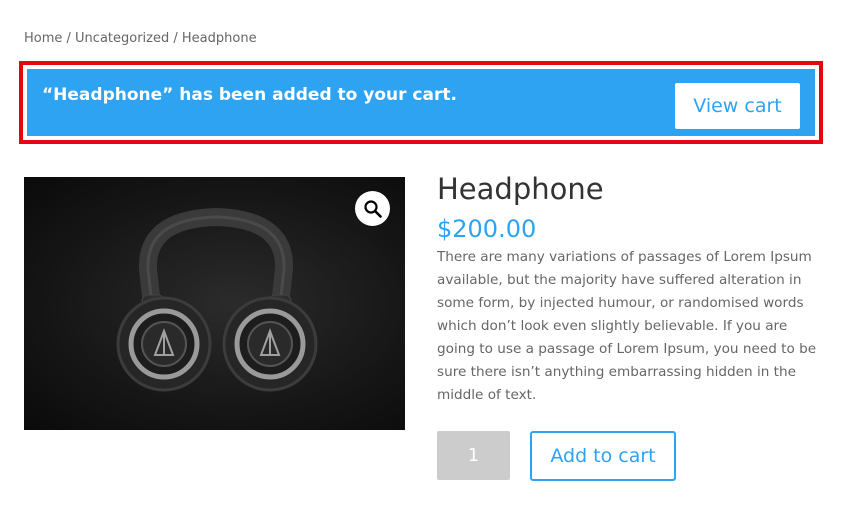 Image resolution: width=848 pixels, height=506 pixels. I want to click on breadcrumb-current: Headphone, so click(219, 38).